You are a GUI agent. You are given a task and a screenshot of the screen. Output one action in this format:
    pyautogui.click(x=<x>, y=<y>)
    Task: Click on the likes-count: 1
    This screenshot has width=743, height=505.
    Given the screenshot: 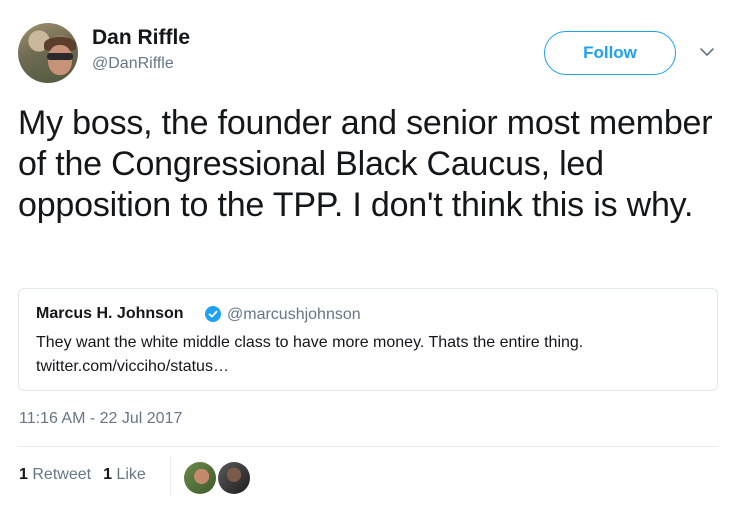 What is the action you would take?
    pyautogui.click(x=107, y=474)
    